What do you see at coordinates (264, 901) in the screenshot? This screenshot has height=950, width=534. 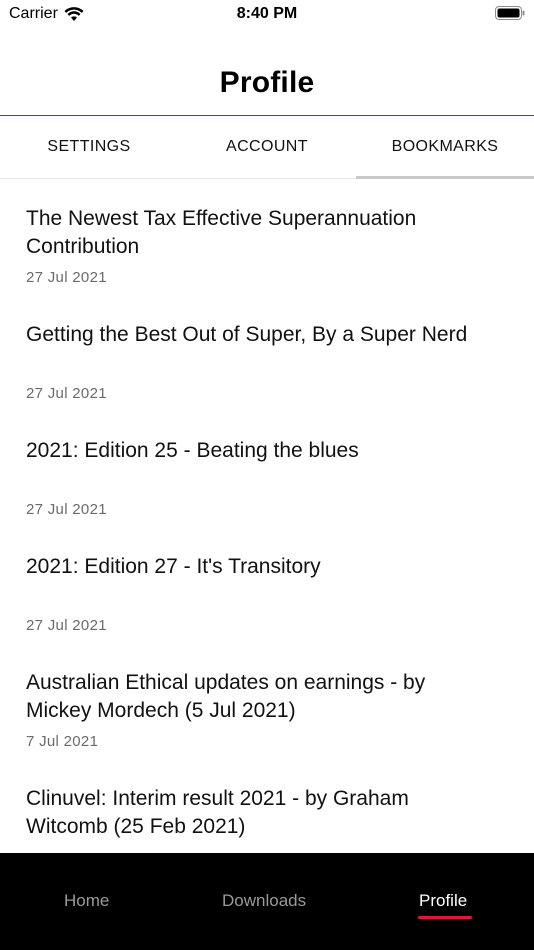 I see `bottom-nav-downloads: Downloads` at bounding box center [264, 901].